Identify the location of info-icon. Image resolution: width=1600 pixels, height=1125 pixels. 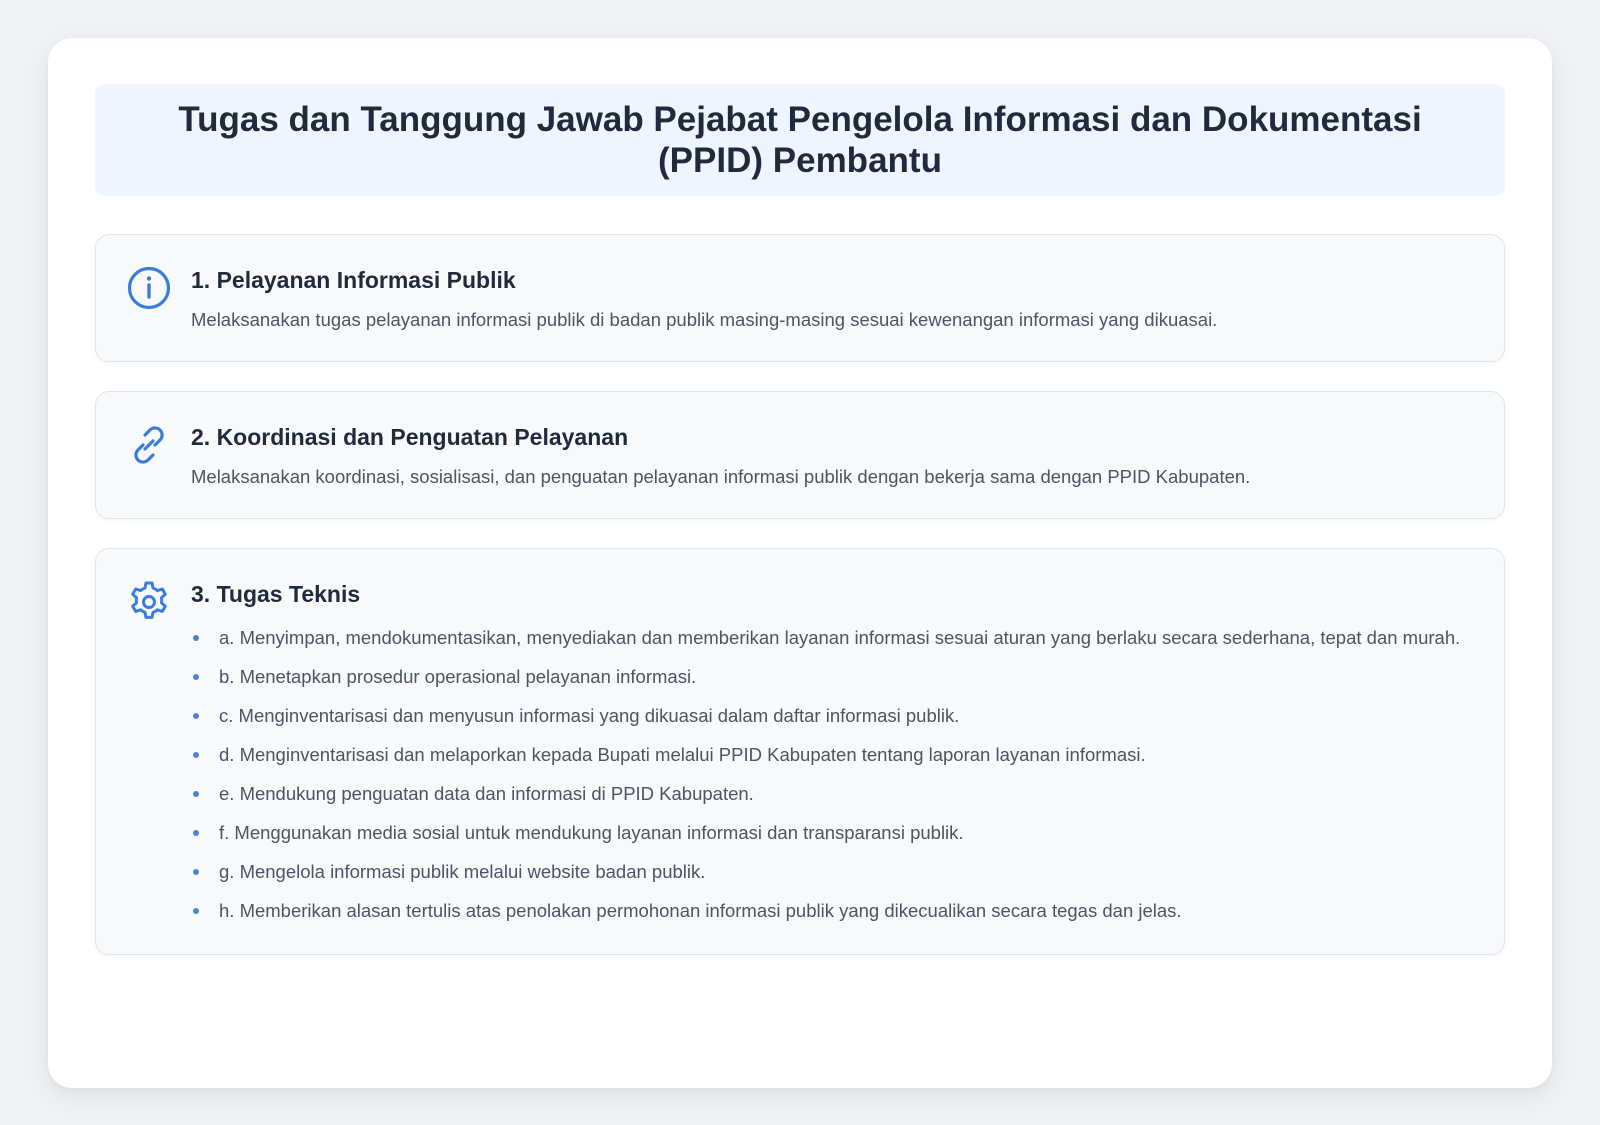
(149, 288).